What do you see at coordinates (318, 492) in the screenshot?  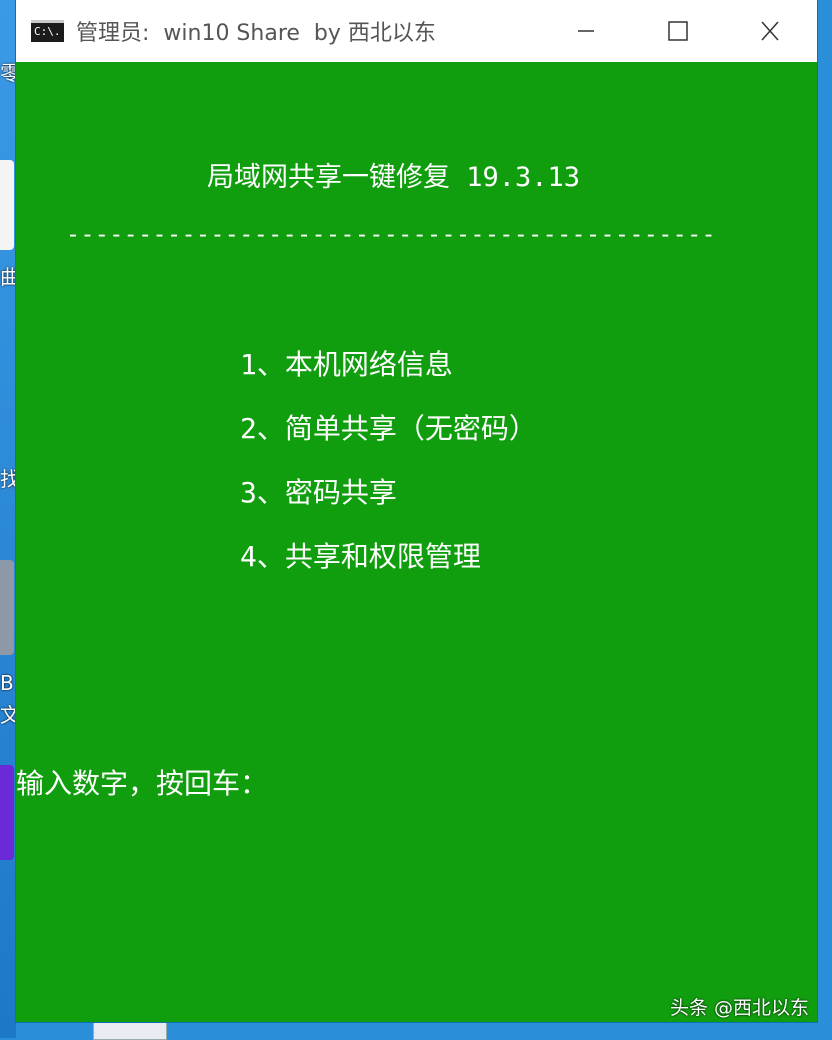 I see `menu-item-password-share: 3、密码共享` at bounding box center [318, 492].